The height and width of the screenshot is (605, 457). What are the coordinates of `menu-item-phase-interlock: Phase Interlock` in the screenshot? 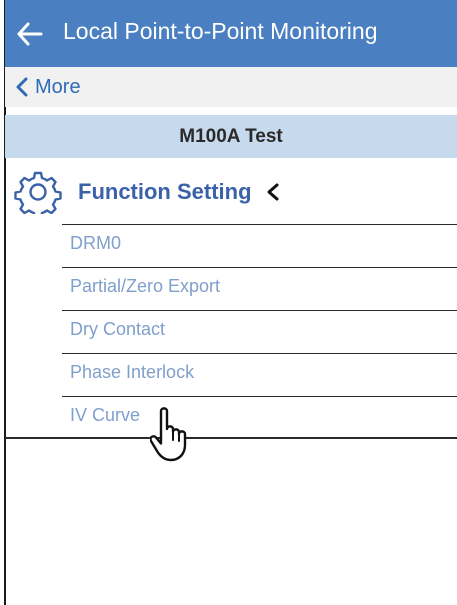 It's located at (259, 374).